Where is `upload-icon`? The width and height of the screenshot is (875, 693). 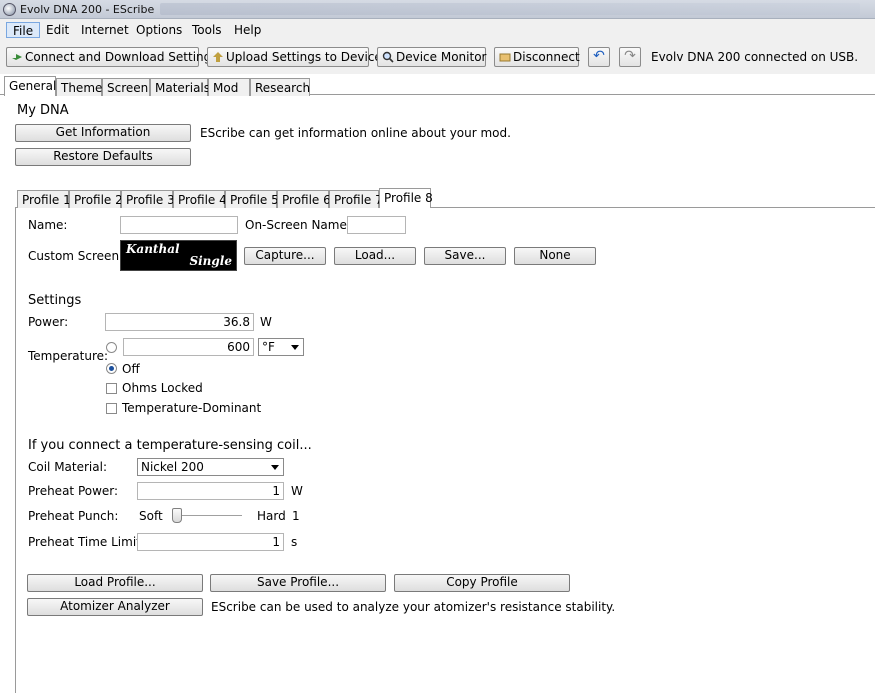
upload-icon is located at coordinates (218, 57).